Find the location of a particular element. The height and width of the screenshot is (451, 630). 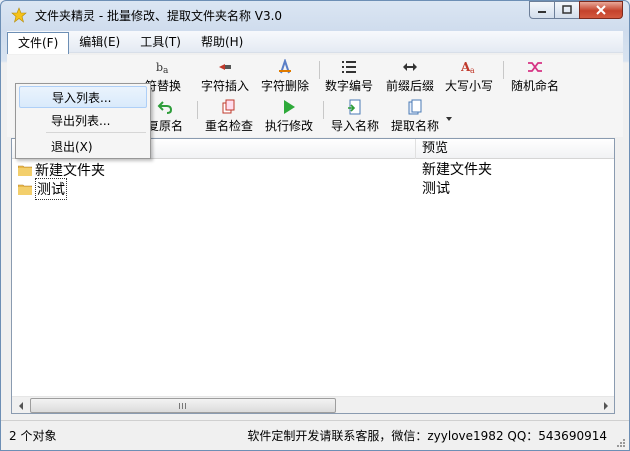

chevron-right-icon is located at coordinates (605, 405).